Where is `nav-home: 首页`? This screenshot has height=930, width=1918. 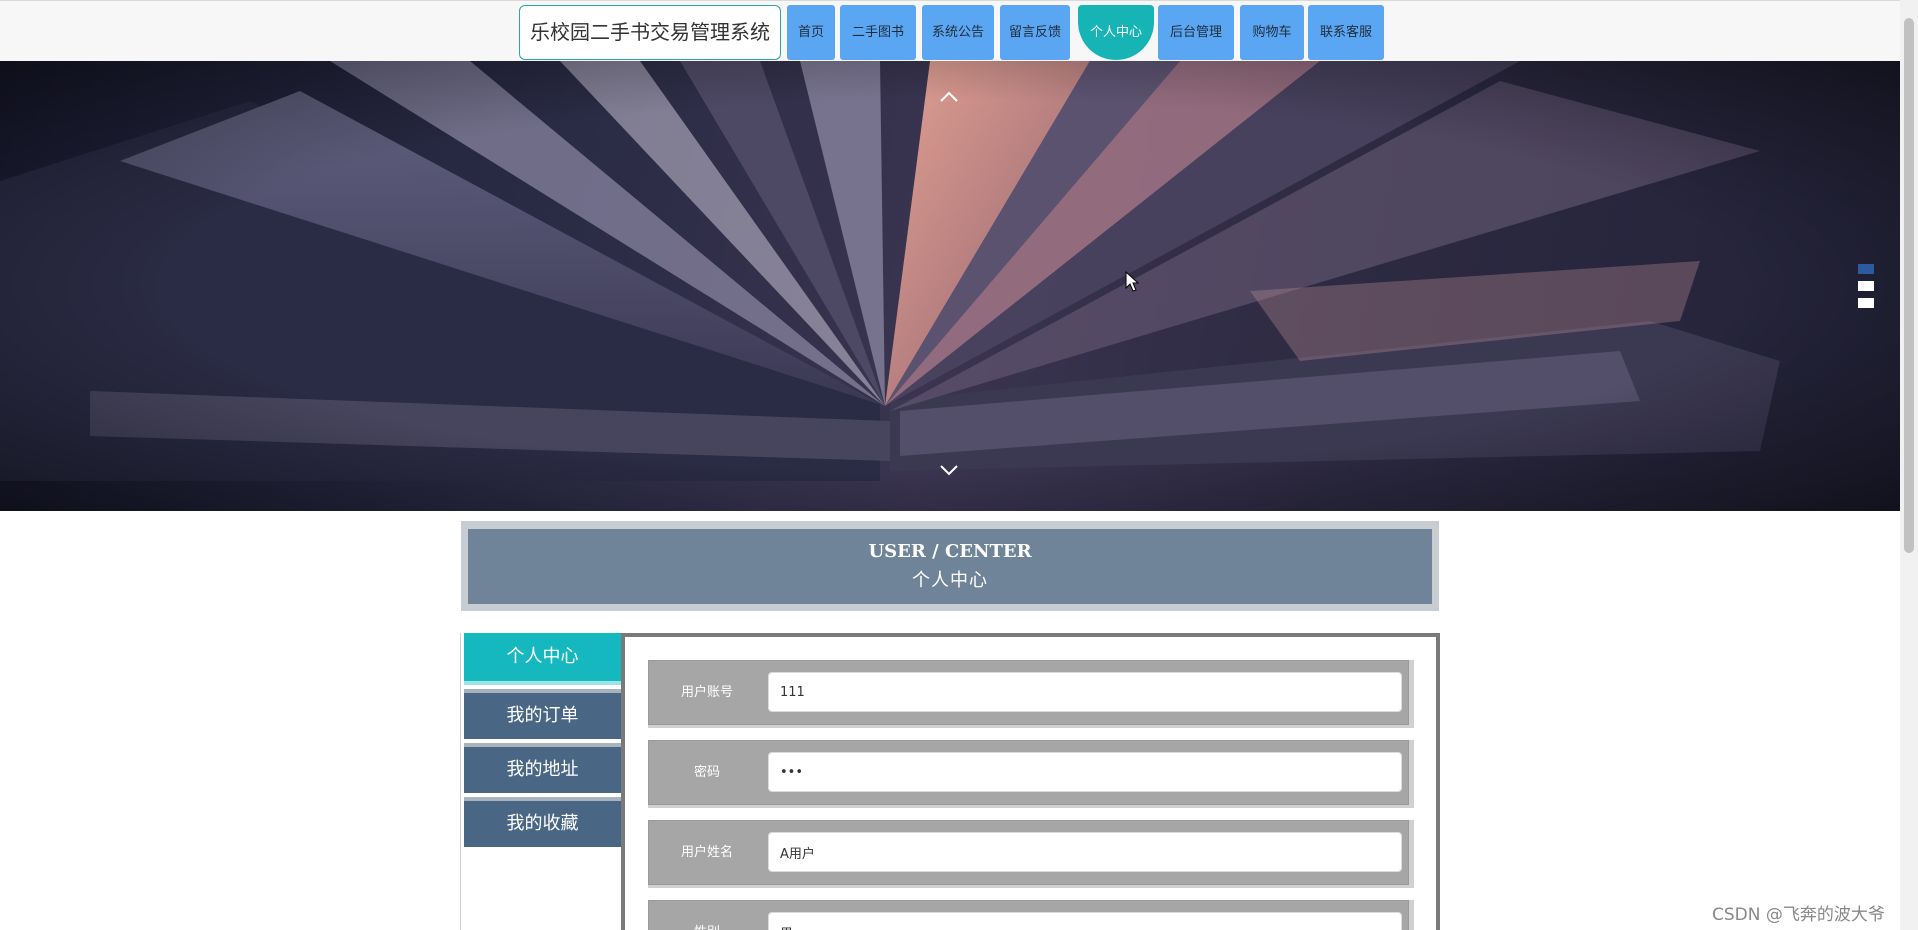
nav-home: 首页 is located at coordinates (811, 32).